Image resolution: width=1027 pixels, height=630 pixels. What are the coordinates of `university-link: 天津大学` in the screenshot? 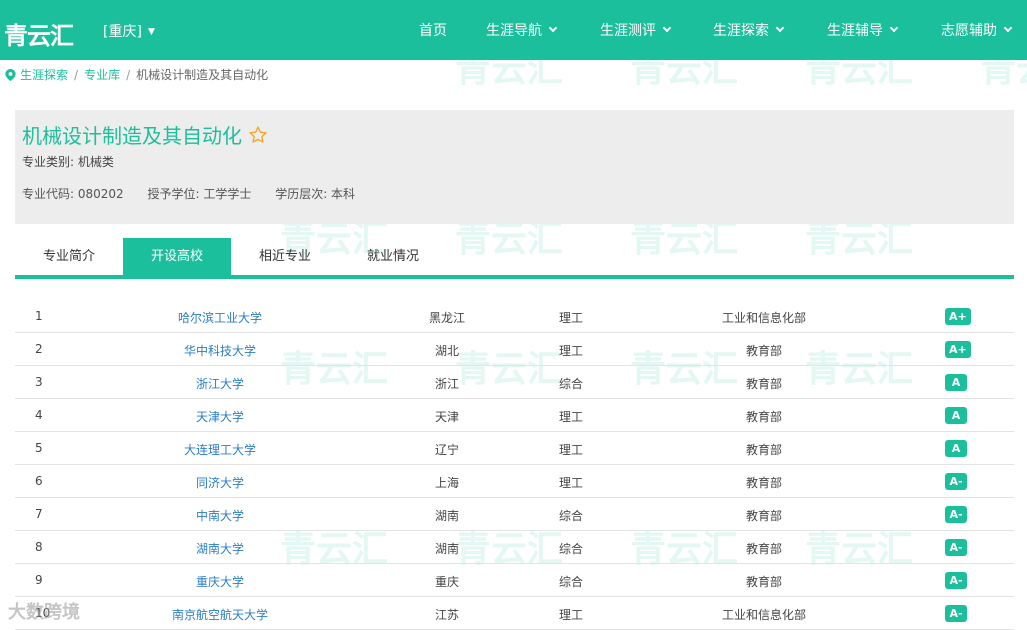 It's located at (220, 416).